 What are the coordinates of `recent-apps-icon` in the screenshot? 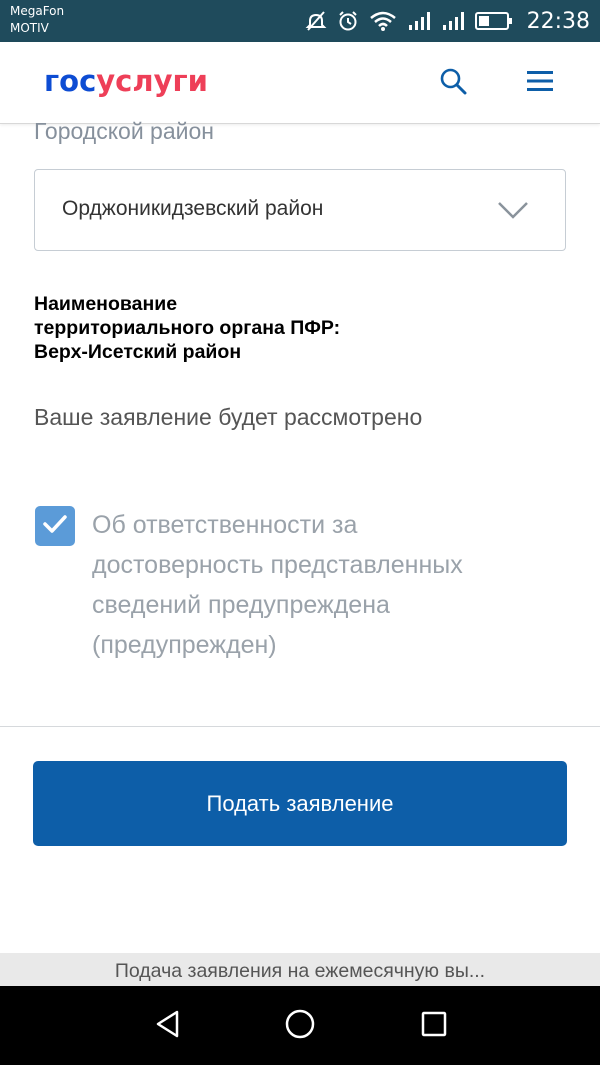 It's located at (434, 1026).